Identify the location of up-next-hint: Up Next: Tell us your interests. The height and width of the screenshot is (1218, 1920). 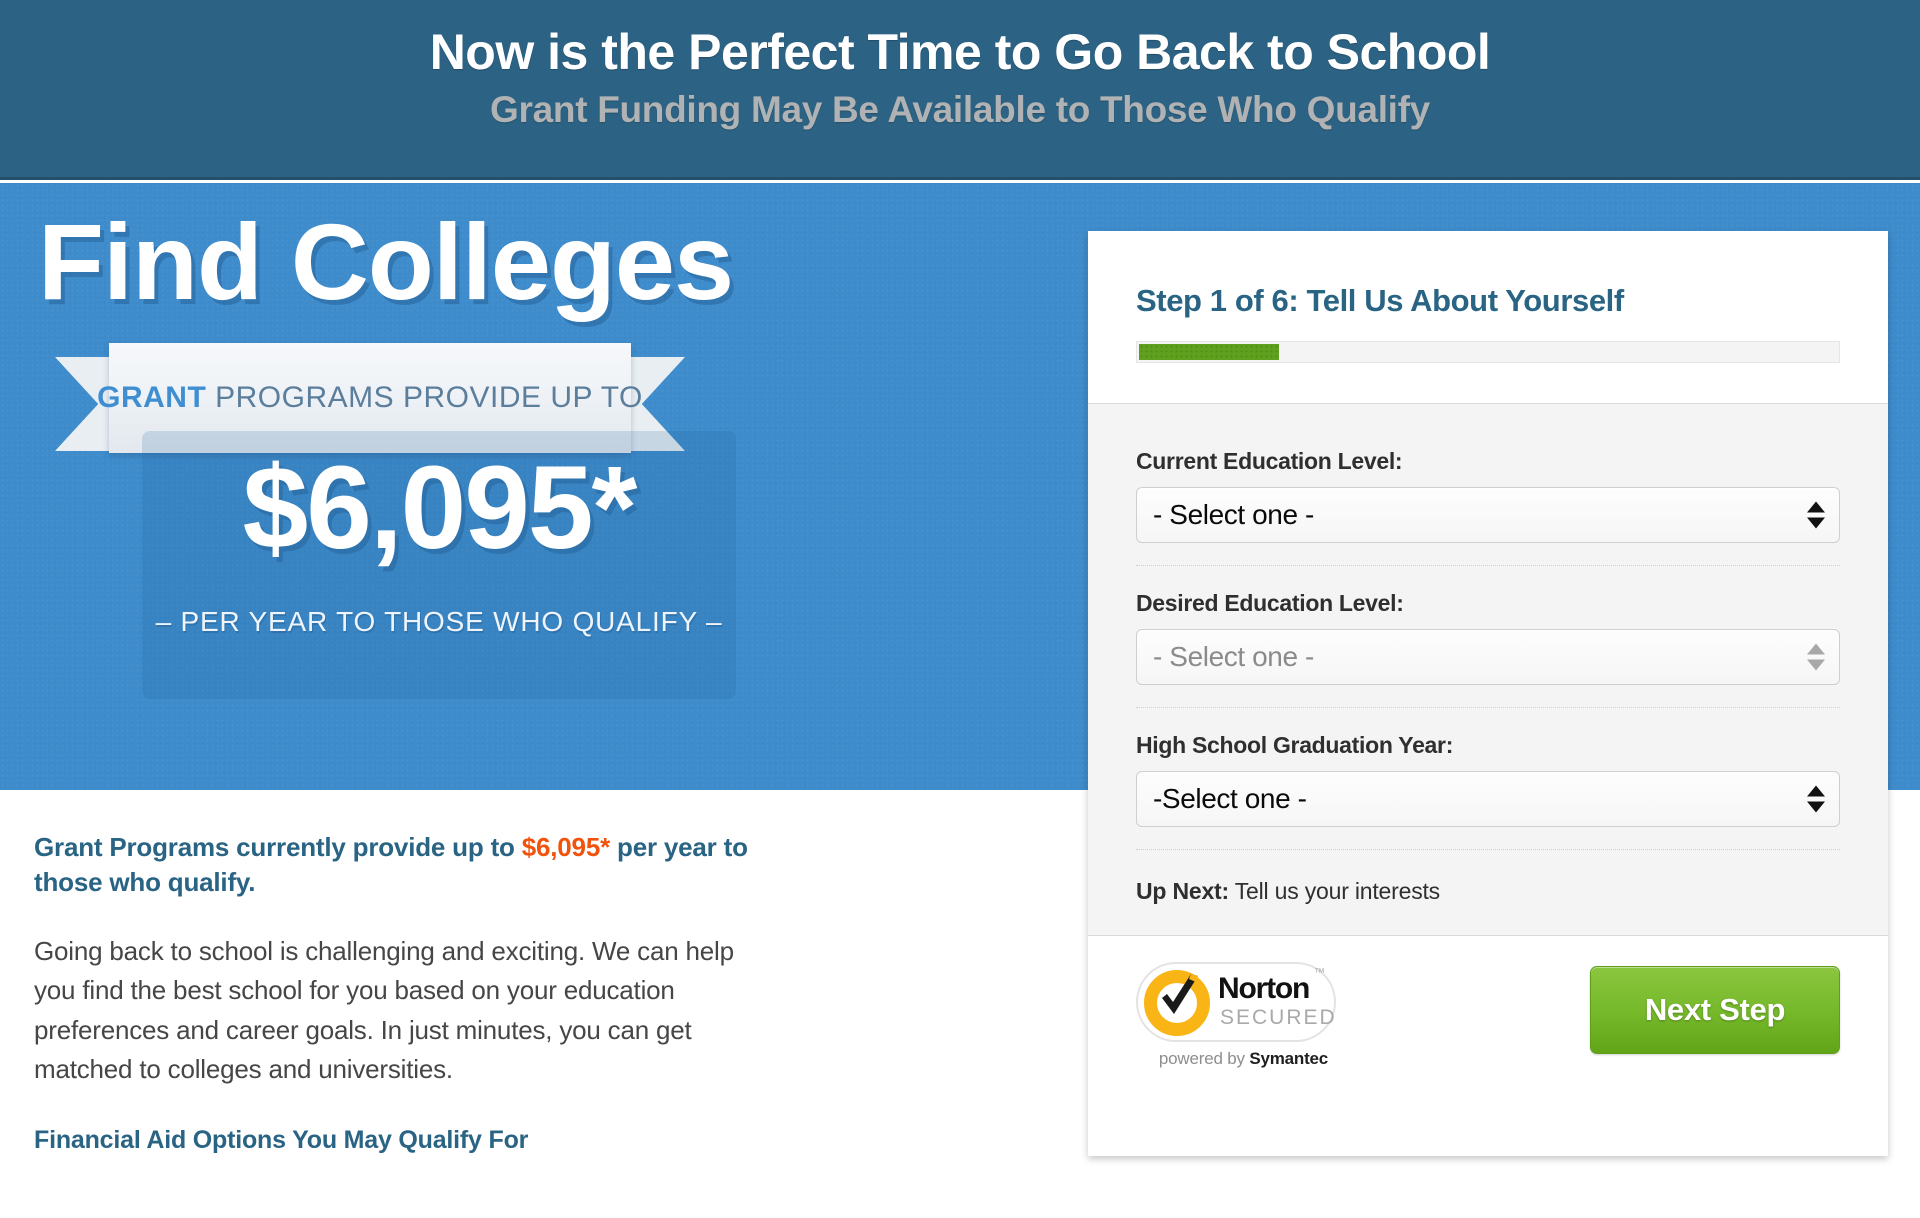
(1488, 889).